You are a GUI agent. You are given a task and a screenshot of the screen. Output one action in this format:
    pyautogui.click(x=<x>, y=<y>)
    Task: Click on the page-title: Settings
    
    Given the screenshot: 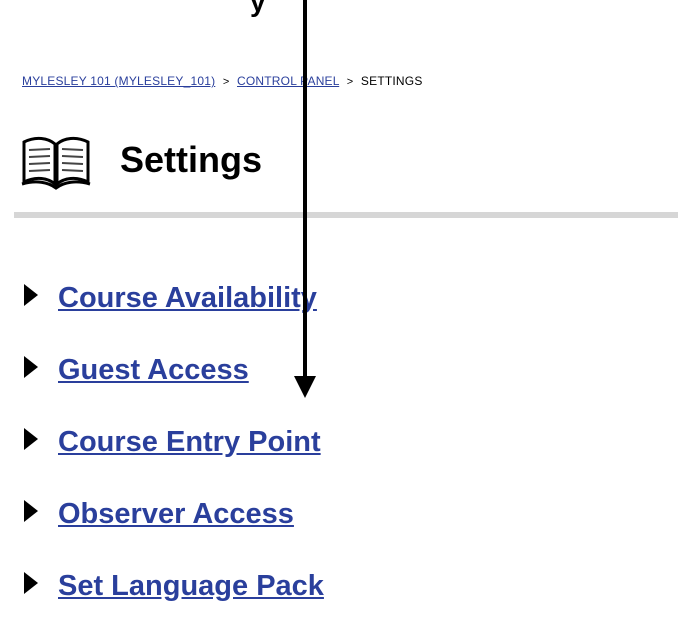 What is the action you would take?
    pyautogui.click(x=191, y=159)
    